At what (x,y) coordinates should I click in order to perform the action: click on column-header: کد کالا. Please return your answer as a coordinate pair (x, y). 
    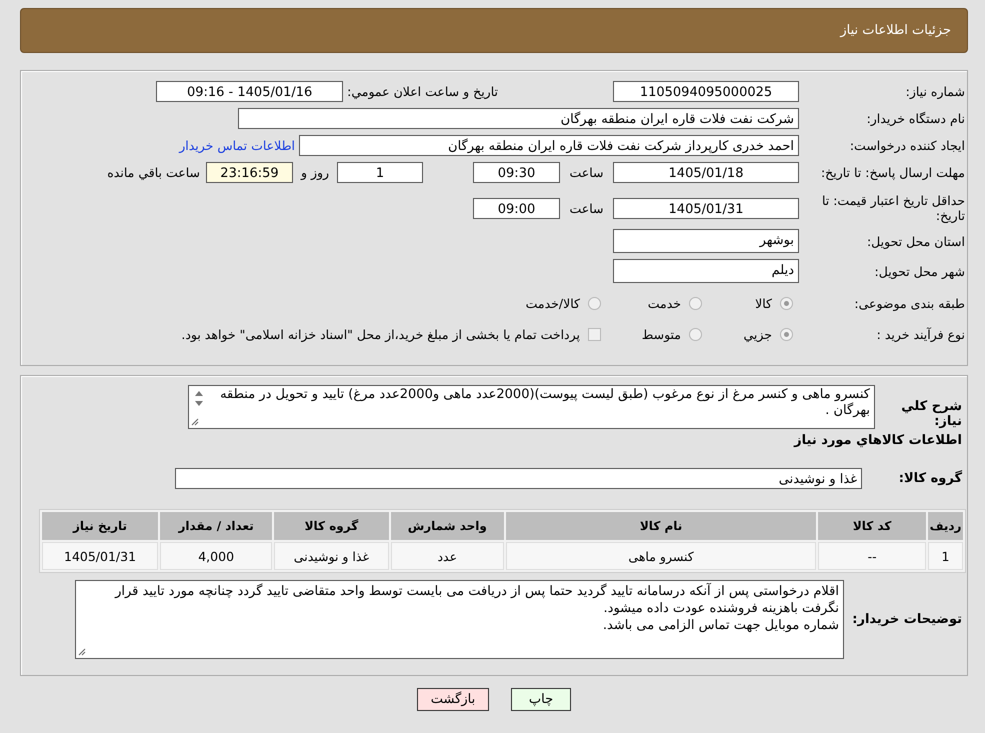
    Looking at the image, I should click on (872, 526).